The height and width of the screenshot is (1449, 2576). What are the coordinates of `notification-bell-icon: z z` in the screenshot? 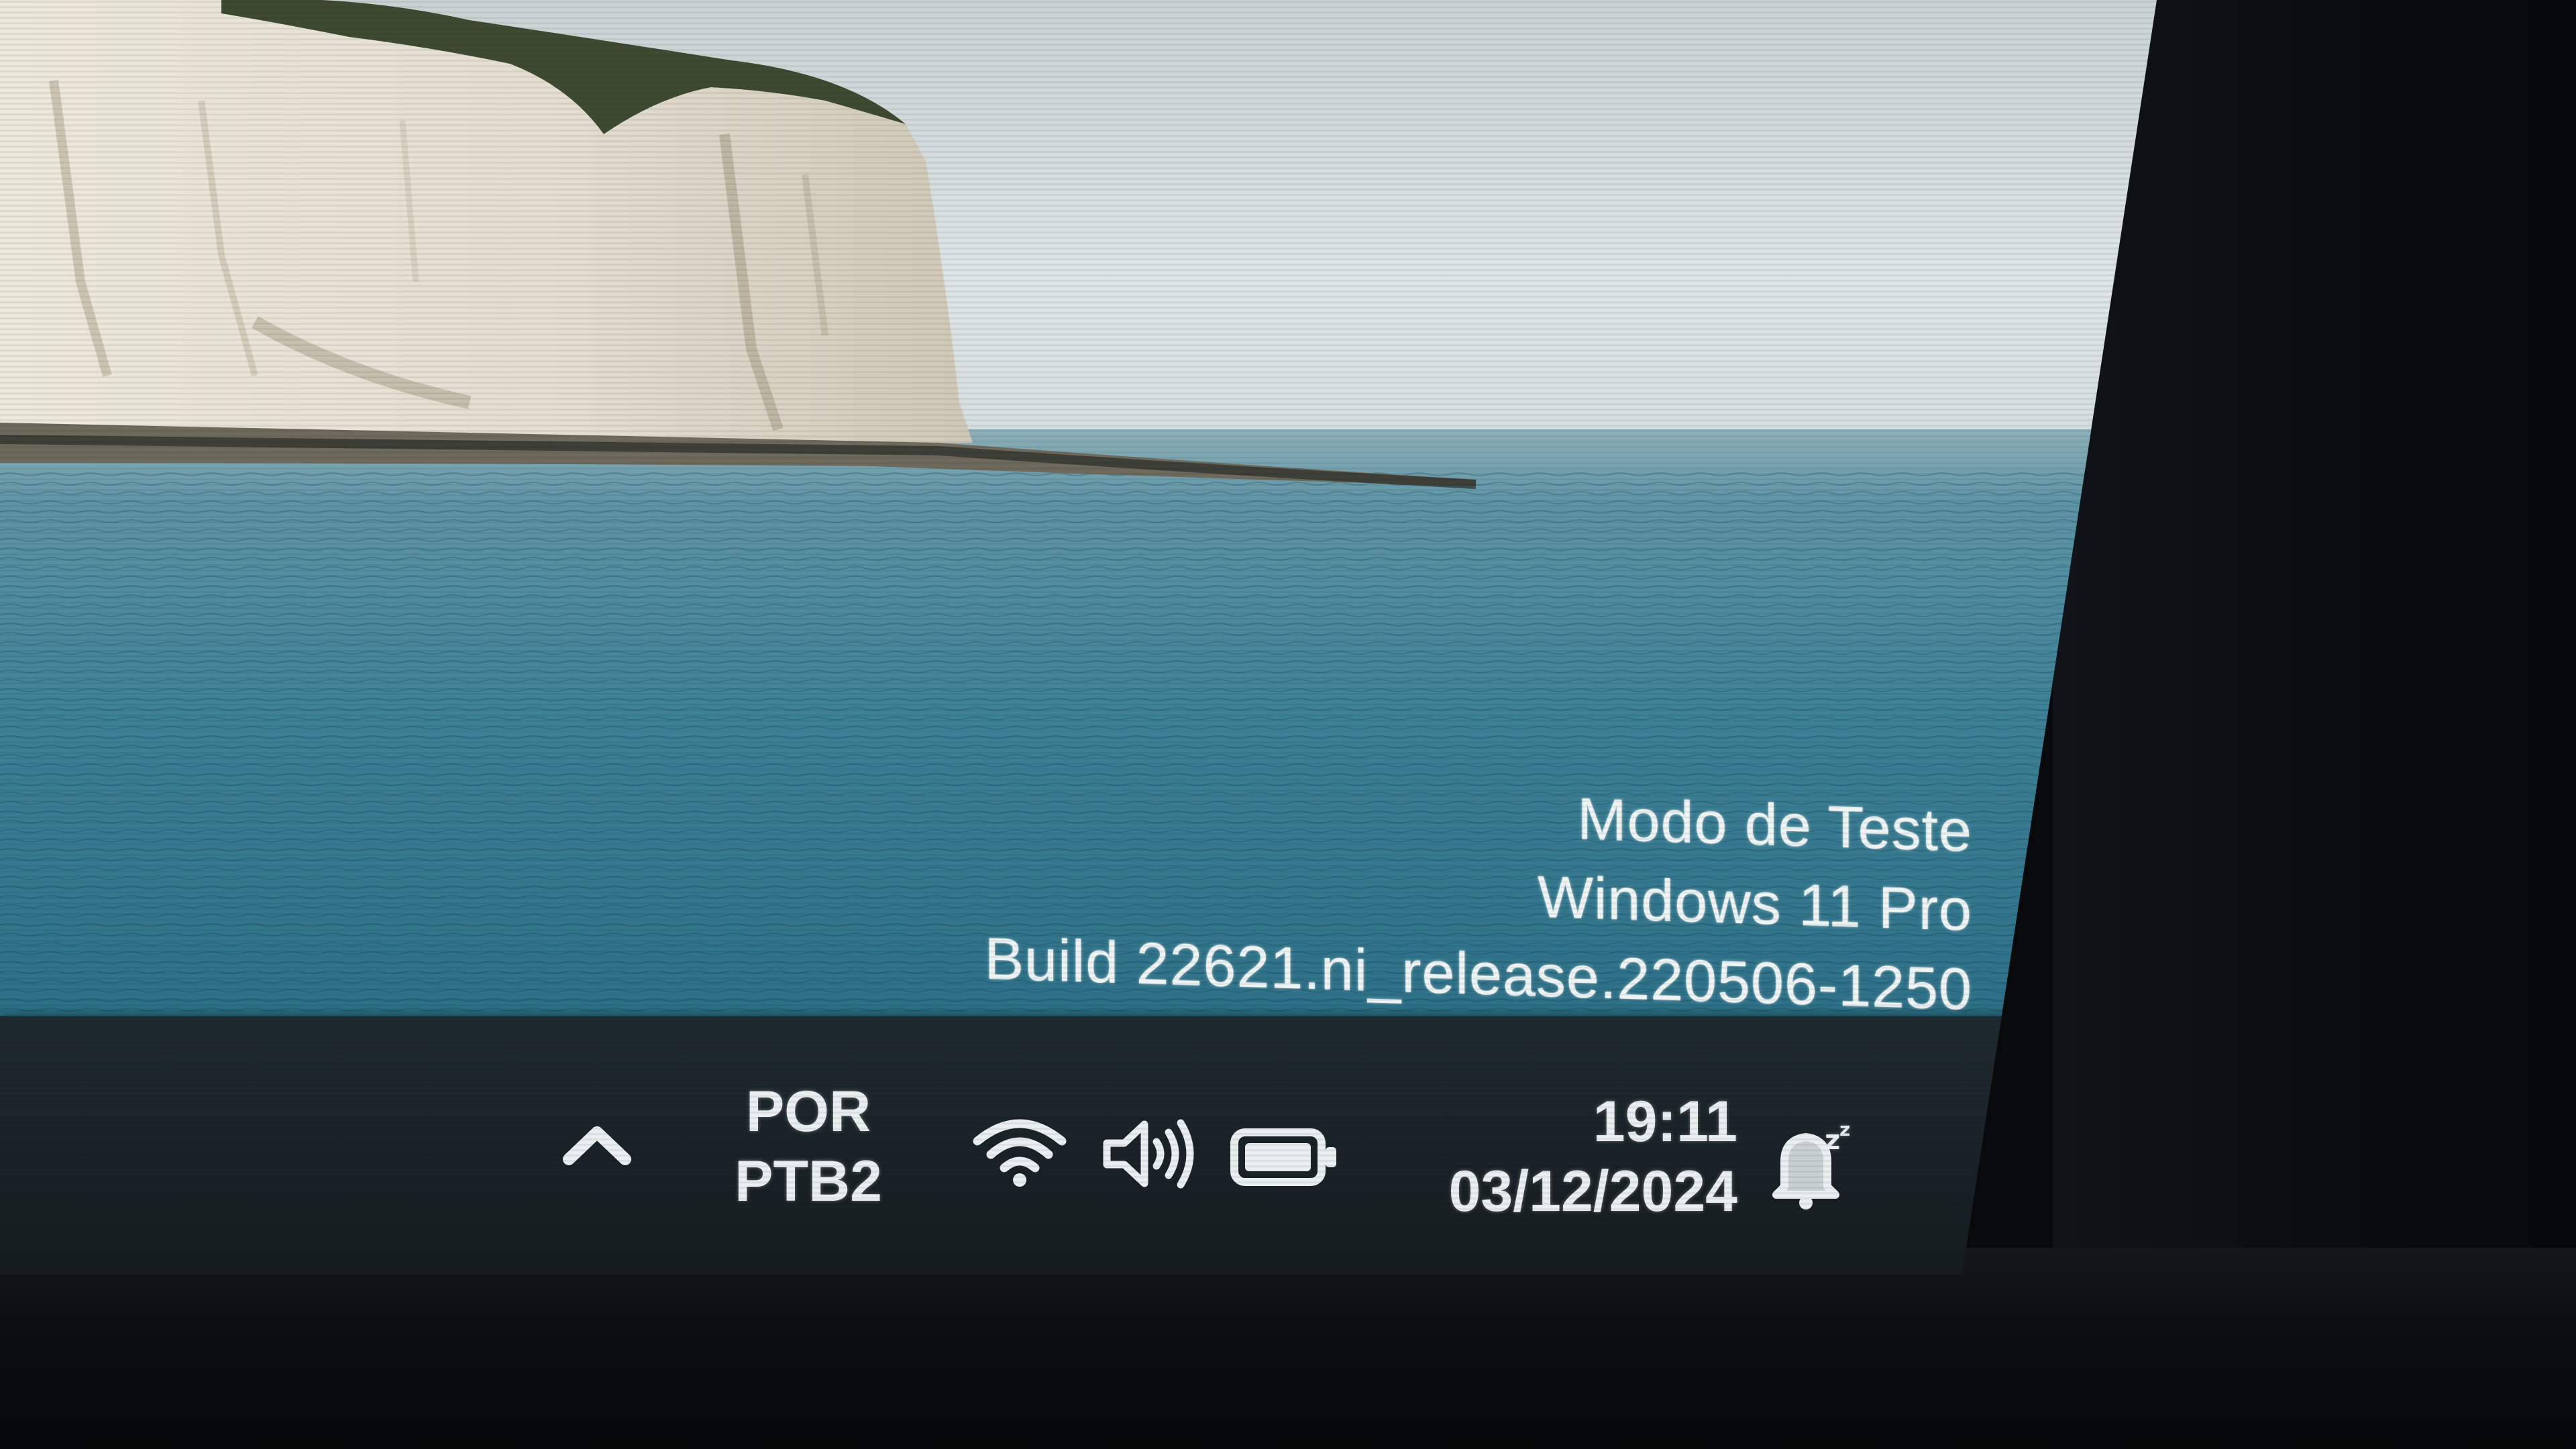 It's located at (1808, 1167).